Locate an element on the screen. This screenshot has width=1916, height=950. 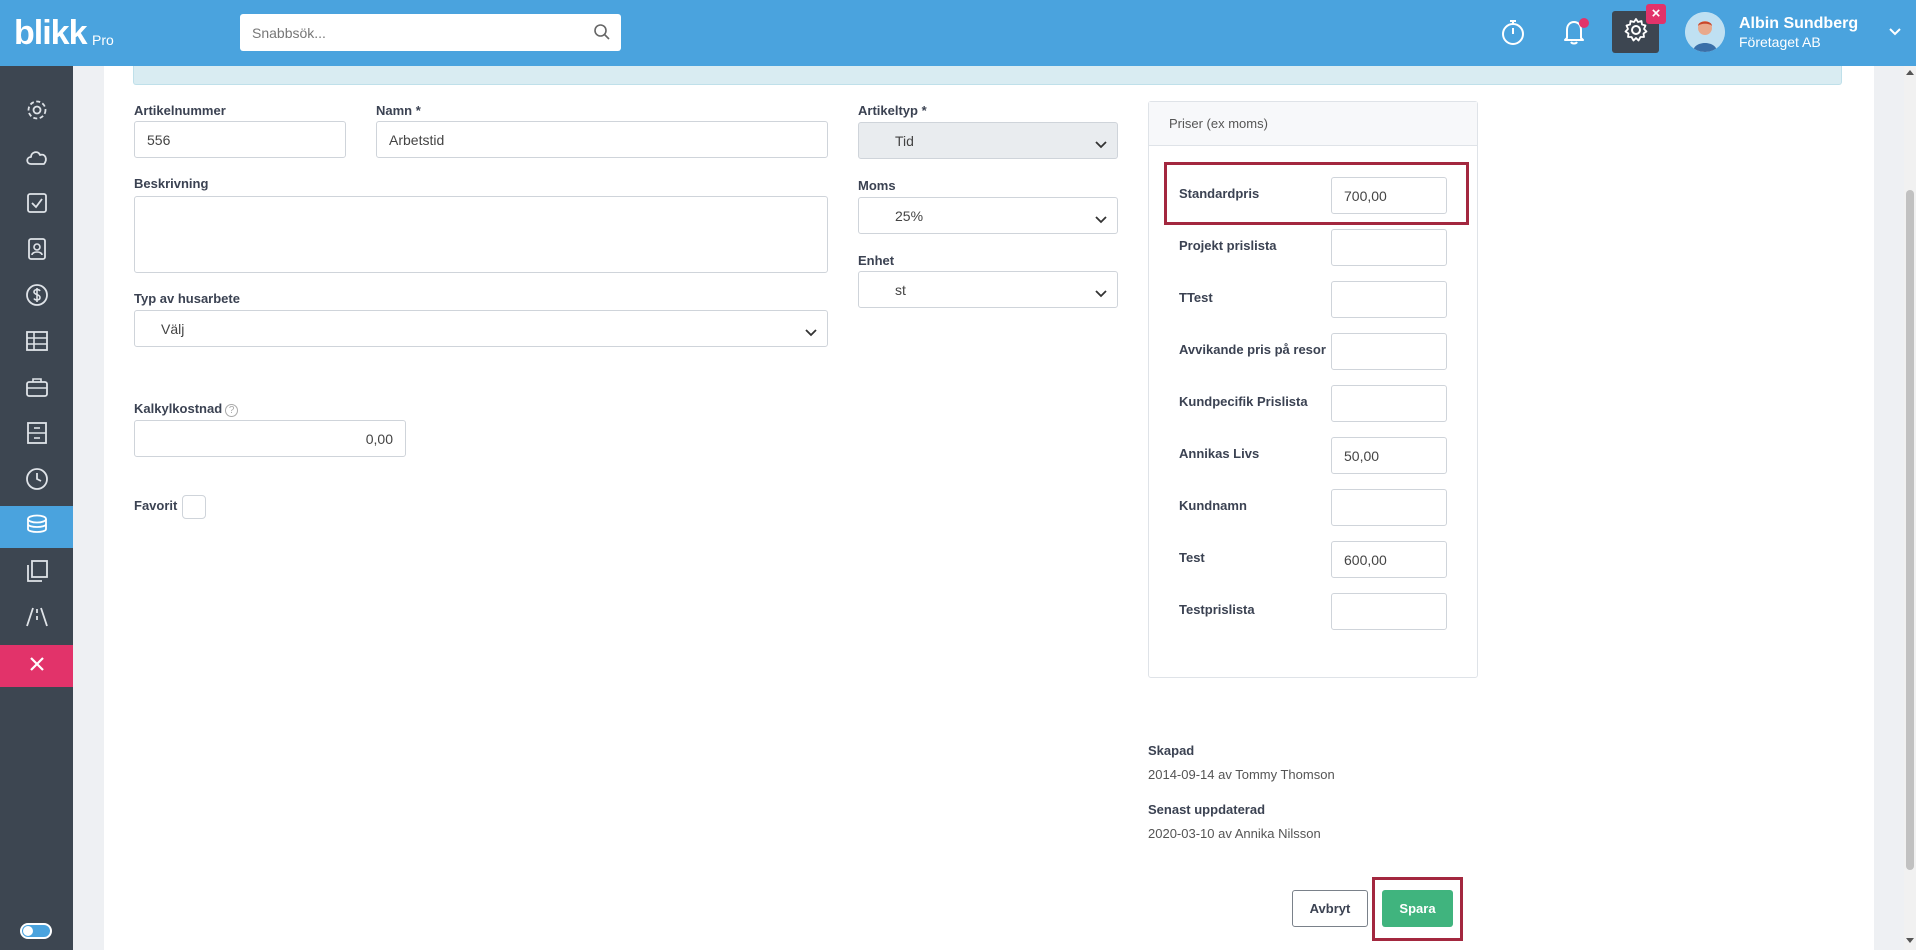
calc-cost-label: Kalkylkostnad? is located at coordinates (186, 409).